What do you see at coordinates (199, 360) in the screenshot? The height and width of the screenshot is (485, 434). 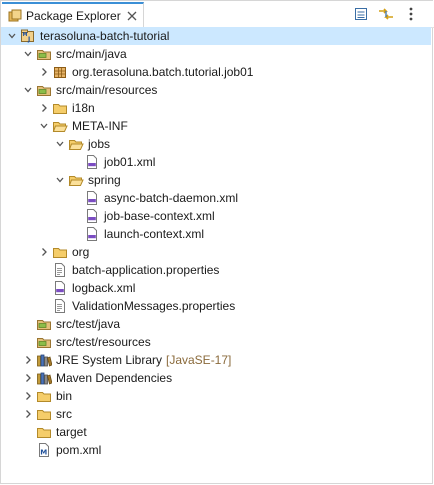 I see `tree-item-decoration: [JavaSE-17]` at bounding box center [199, 360].